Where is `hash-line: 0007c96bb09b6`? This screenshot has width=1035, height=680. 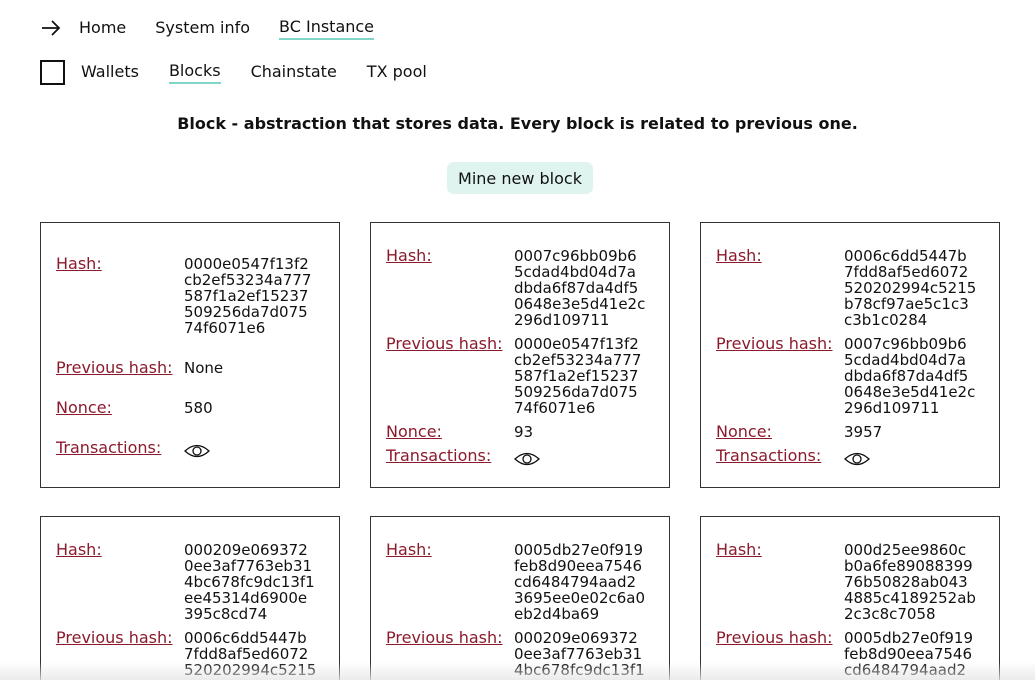
hash-line: 0007c96bb09b6 is located at coordinates (575, 256).